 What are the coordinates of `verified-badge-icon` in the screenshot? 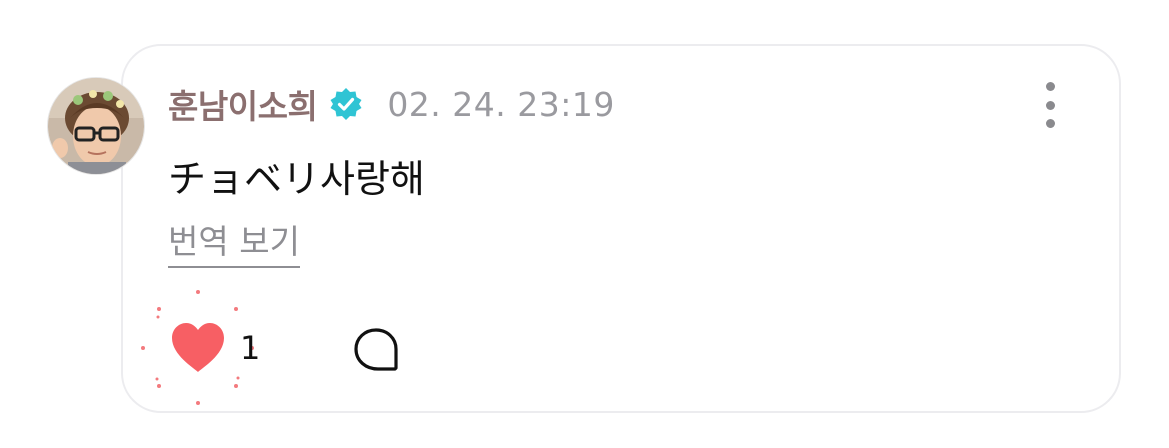 It's located at (346, 104).